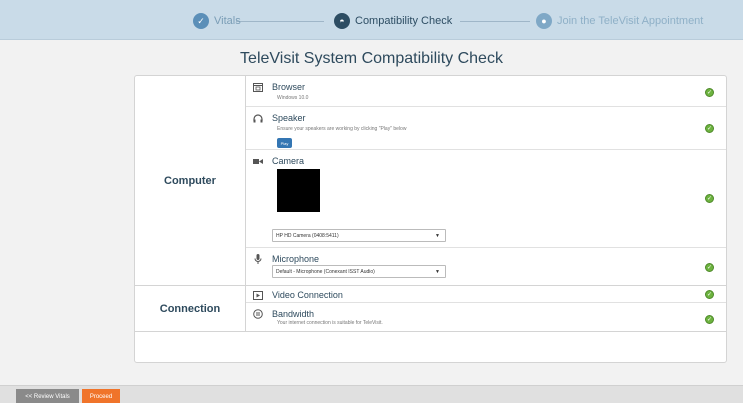 The width and height of the screenshot is (743, 403). What do you see at coordinates (190, 180) in the screenshot?
I see `group-label-computer: Computer` at bounding box center [190, 180].